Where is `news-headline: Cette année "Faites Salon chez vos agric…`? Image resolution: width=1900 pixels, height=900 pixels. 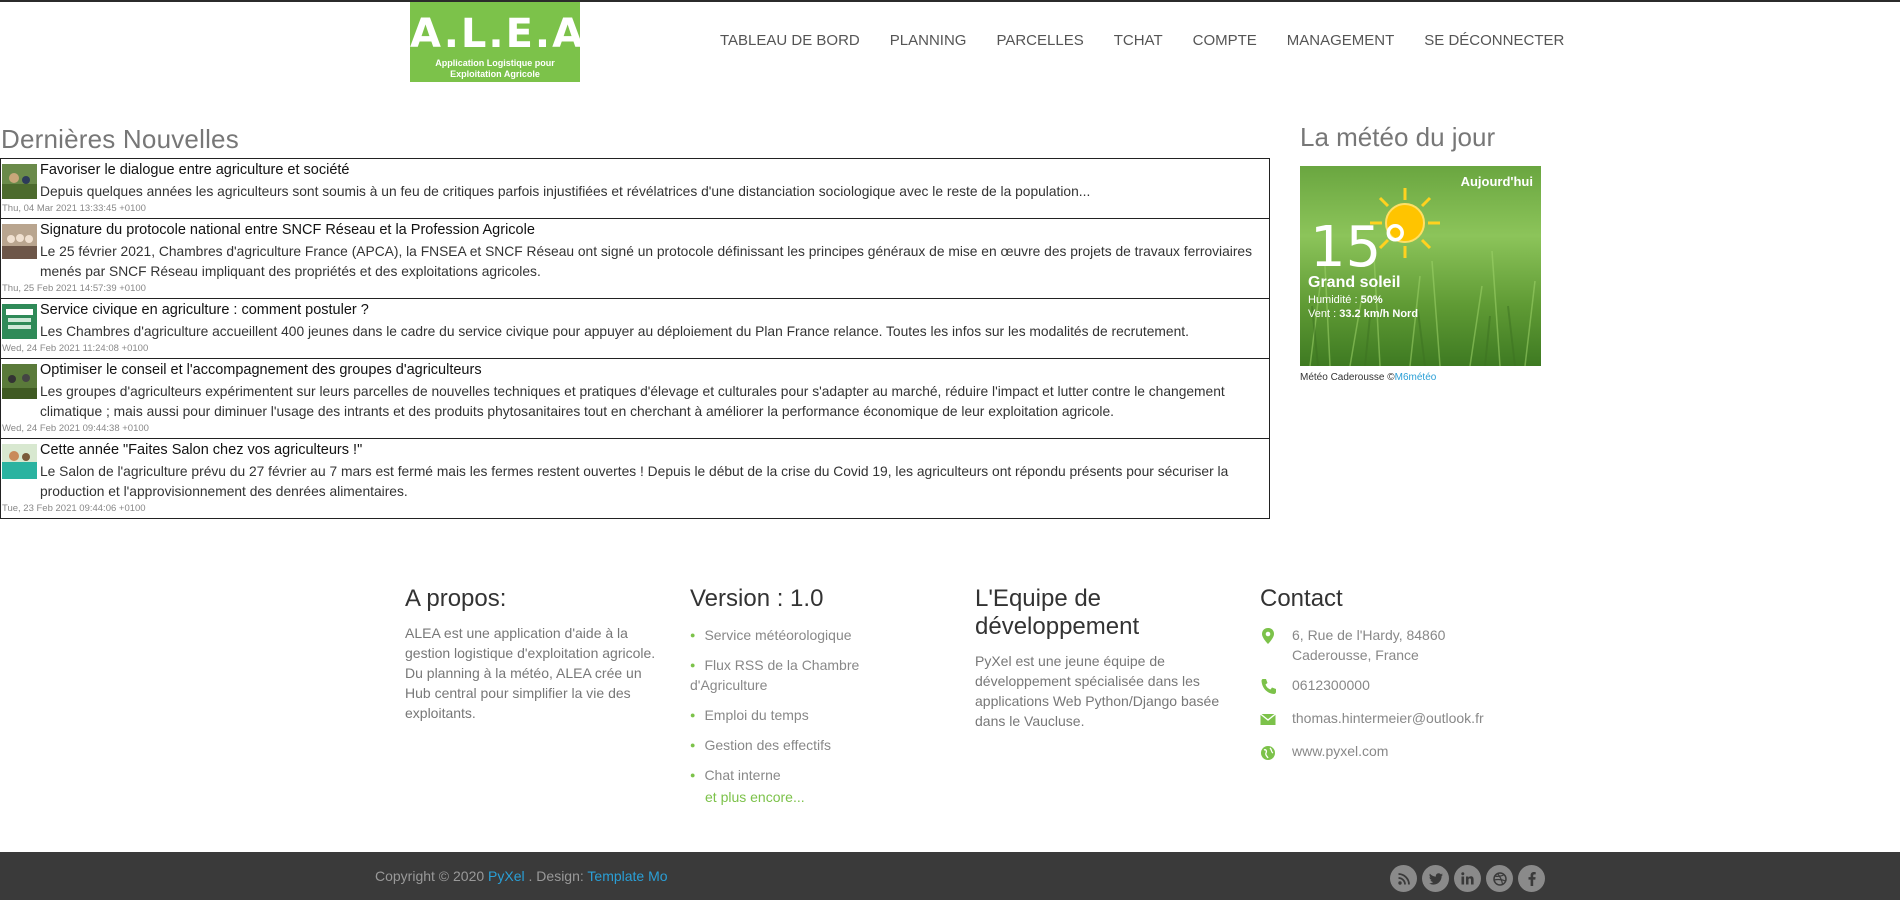 news-headline: Cette année "Faites Salon chez vos agric… is located at coordinates (654, 450).